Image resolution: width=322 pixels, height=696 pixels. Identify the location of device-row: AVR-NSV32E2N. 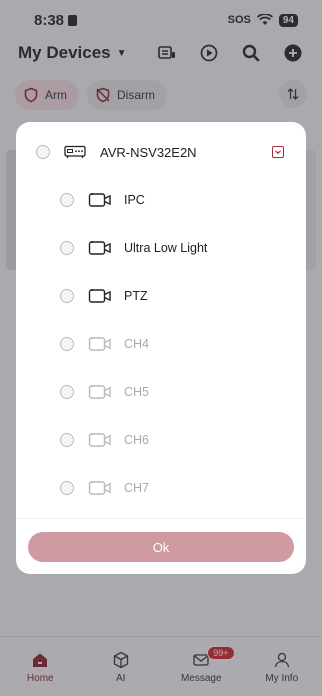
(161, 152).